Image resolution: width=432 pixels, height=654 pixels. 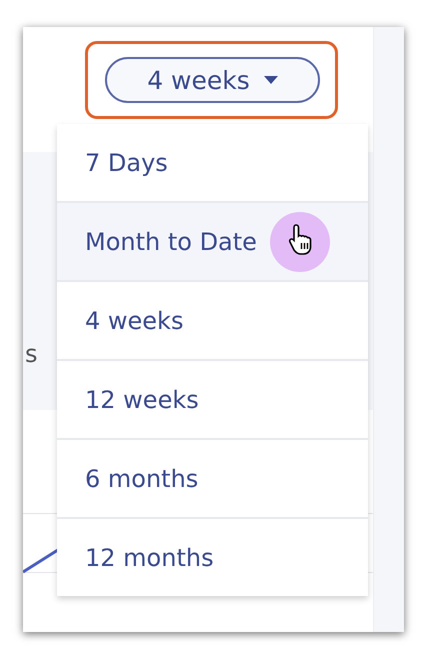 What do you see at coordinates (31, 354) in the screenshot?
I see `panel-text: s` at bounding box center [31, 354].